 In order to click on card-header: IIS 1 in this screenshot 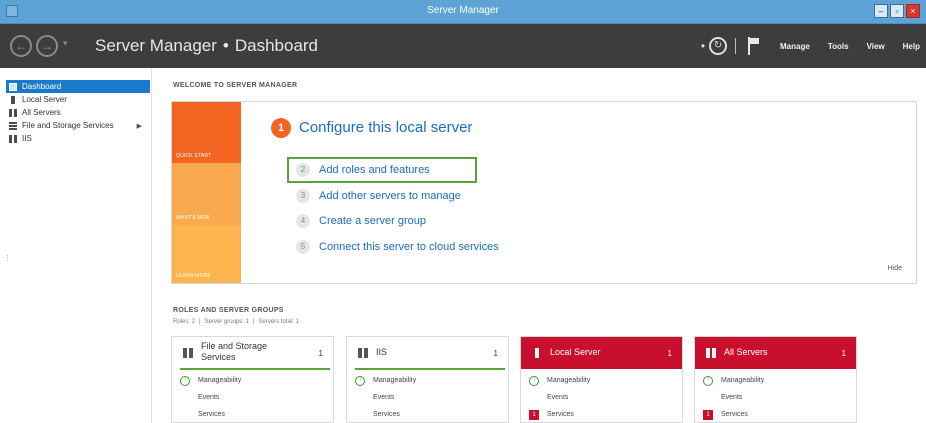, I will do `click(427, 353)`.